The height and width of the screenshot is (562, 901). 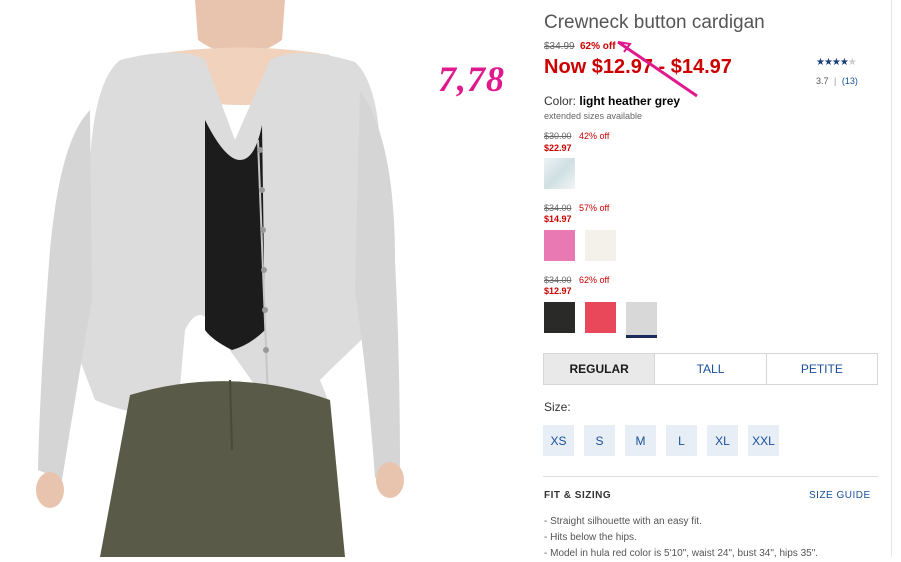 What do you see at coordinates (558, 440) in the screenshot?
I see `size-button-xs: XS` at bounding box center [558, 440].